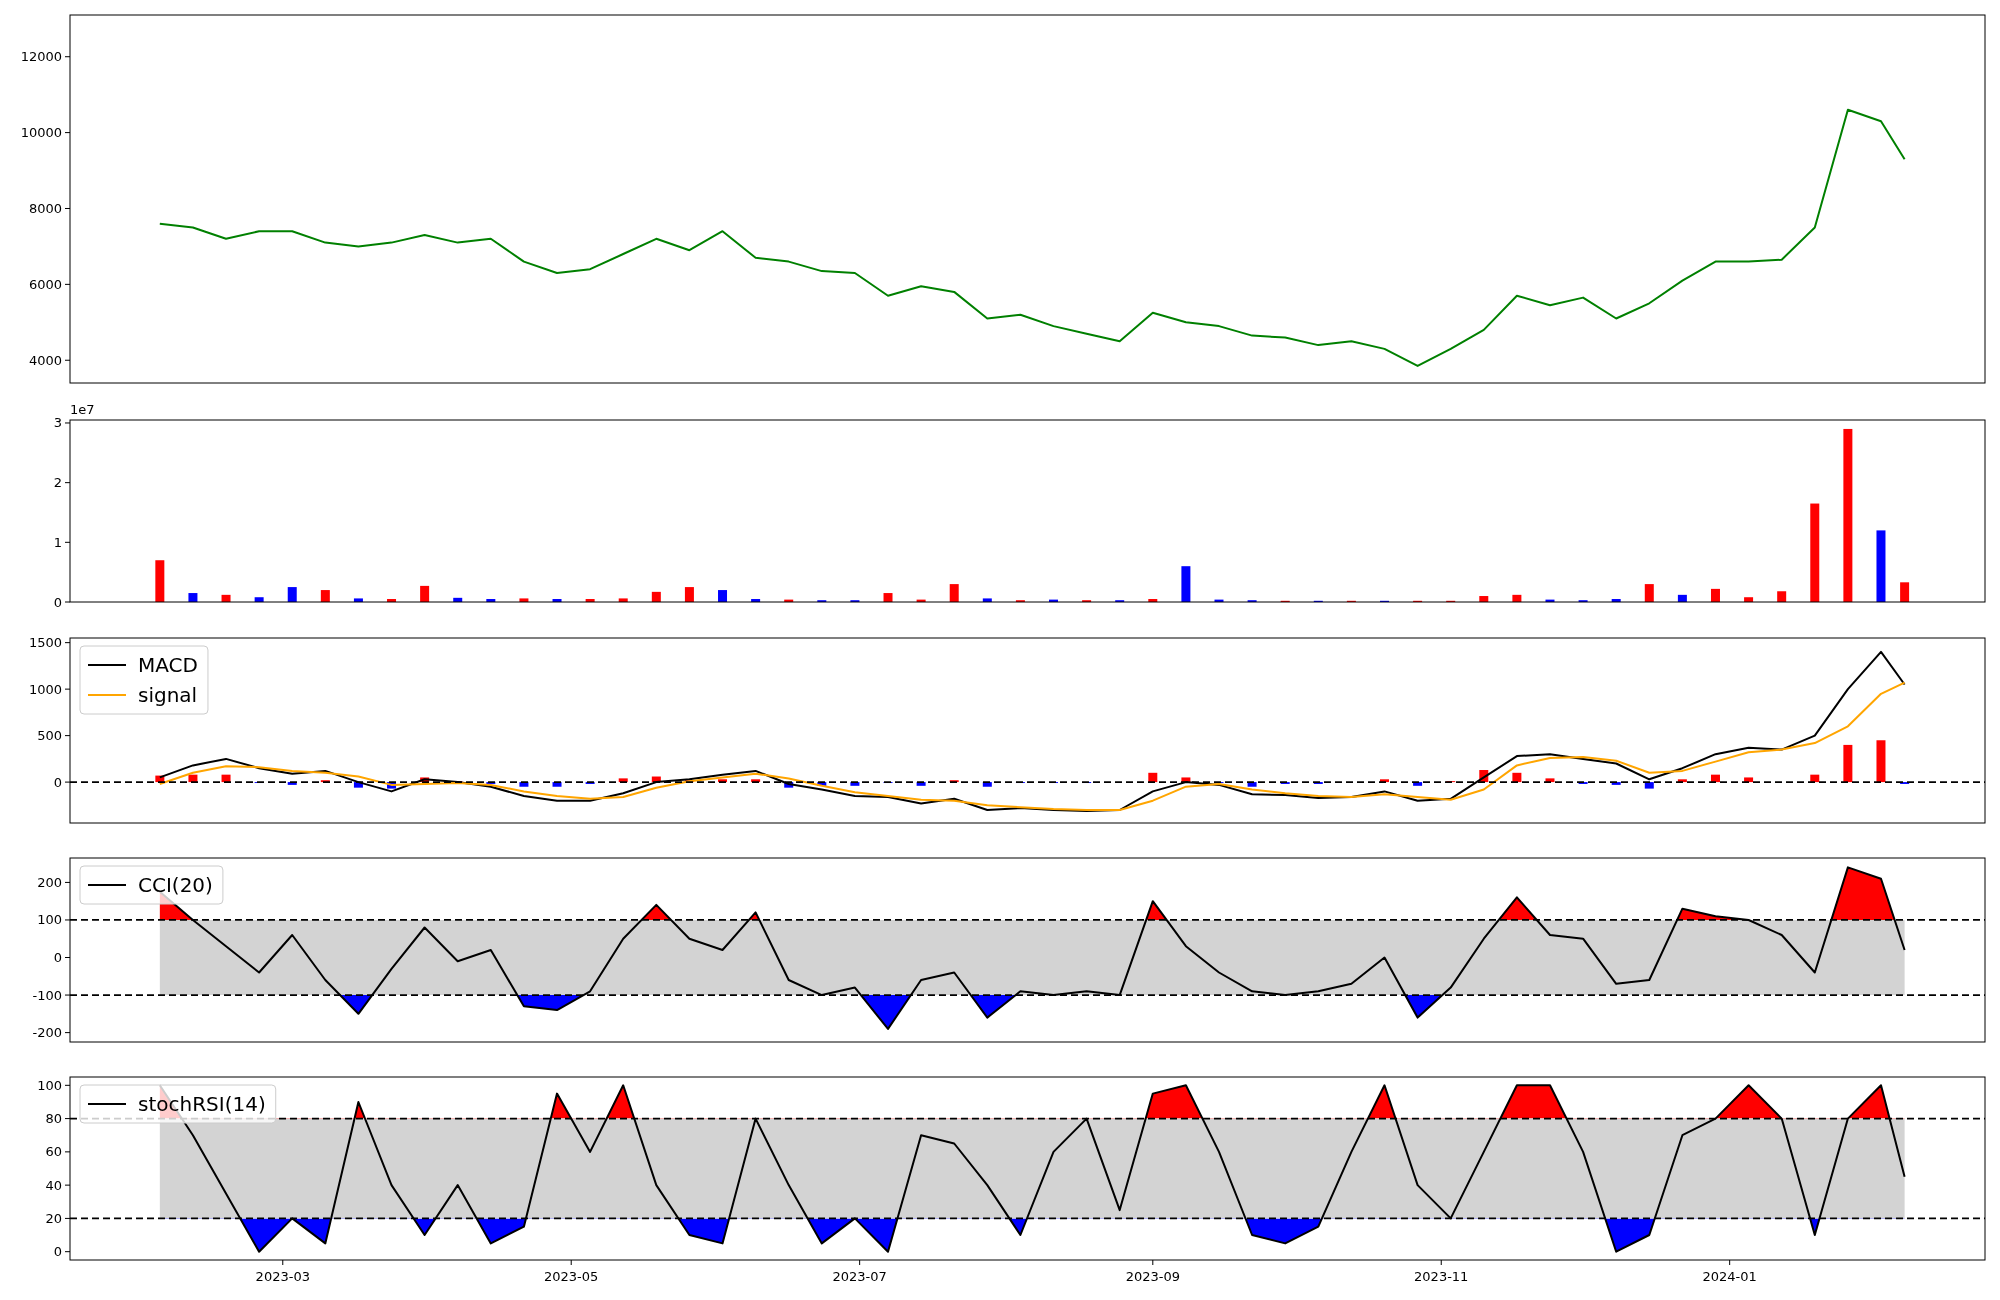 The width and height of the screenshot is (2000, 1300). I want to click on x-tick-label: 2023-11, so click(1441, 1276).